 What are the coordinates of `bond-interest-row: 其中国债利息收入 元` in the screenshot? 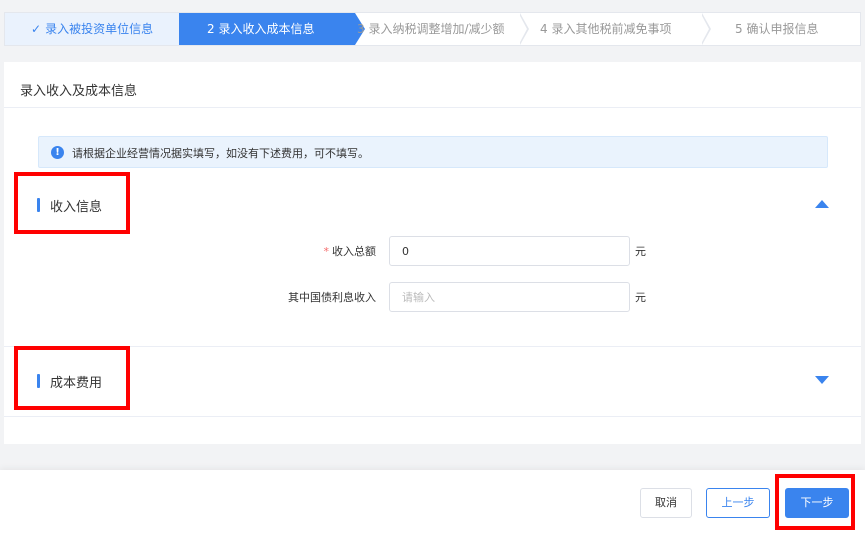 It's located at (432, 297).